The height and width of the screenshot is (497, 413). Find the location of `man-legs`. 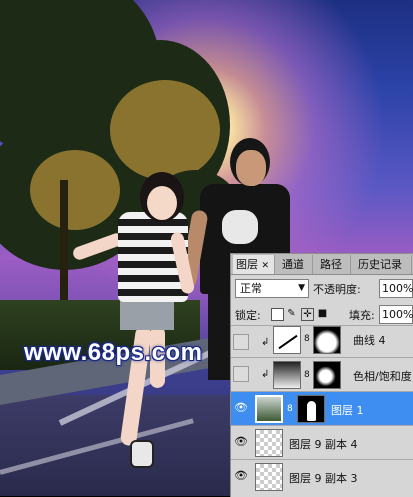

man-legs is located at coordinates (220, 335).